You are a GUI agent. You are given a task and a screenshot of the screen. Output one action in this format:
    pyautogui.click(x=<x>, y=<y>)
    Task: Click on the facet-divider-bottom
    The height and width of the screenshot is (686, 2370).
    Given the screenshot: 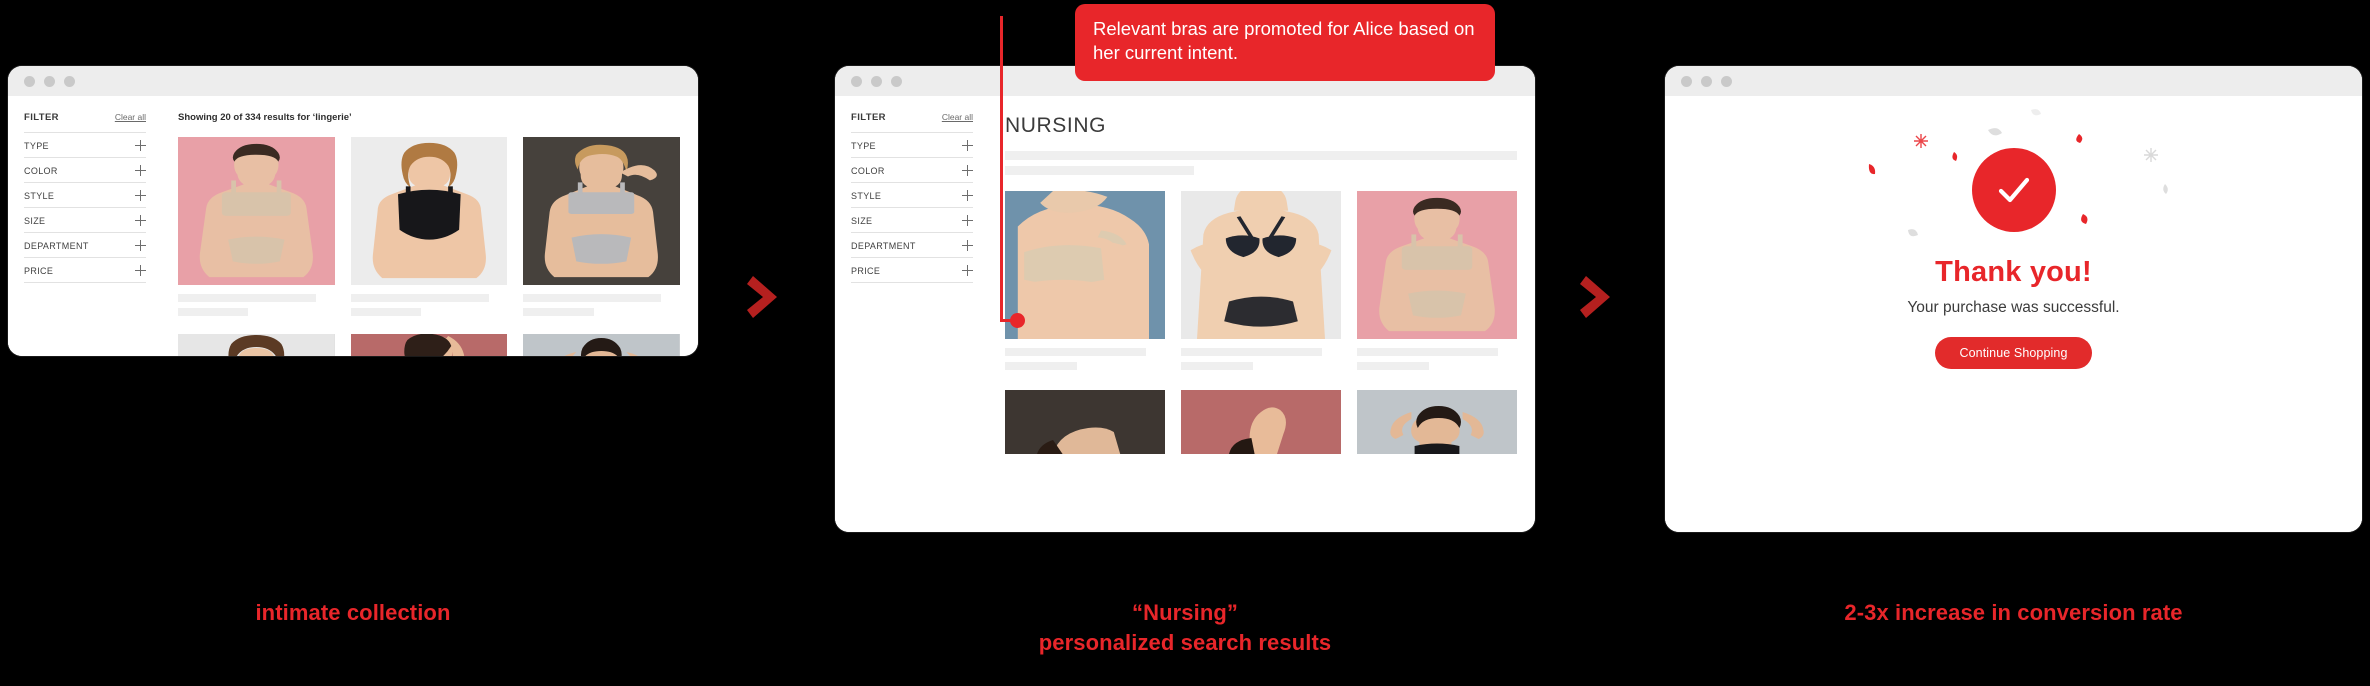 What is the action you would take?
    pyautogui.click(x=85, y=282)
    